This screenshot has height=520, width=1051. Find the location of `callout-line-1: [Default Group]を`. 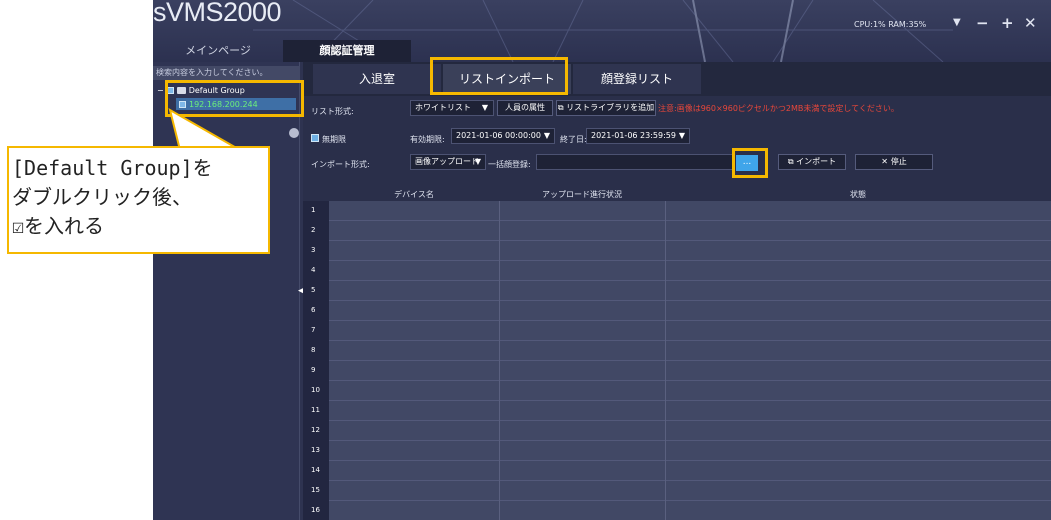

callout-line-1: [Default Group]を is located at coordinates (112, 168).